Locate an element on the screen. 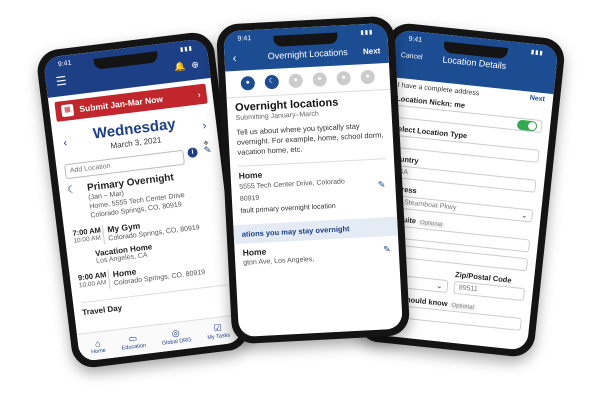 Image resolution: width=600 pixels, height=400 pixels. toggle-switch is located at coordinates (527, 125).